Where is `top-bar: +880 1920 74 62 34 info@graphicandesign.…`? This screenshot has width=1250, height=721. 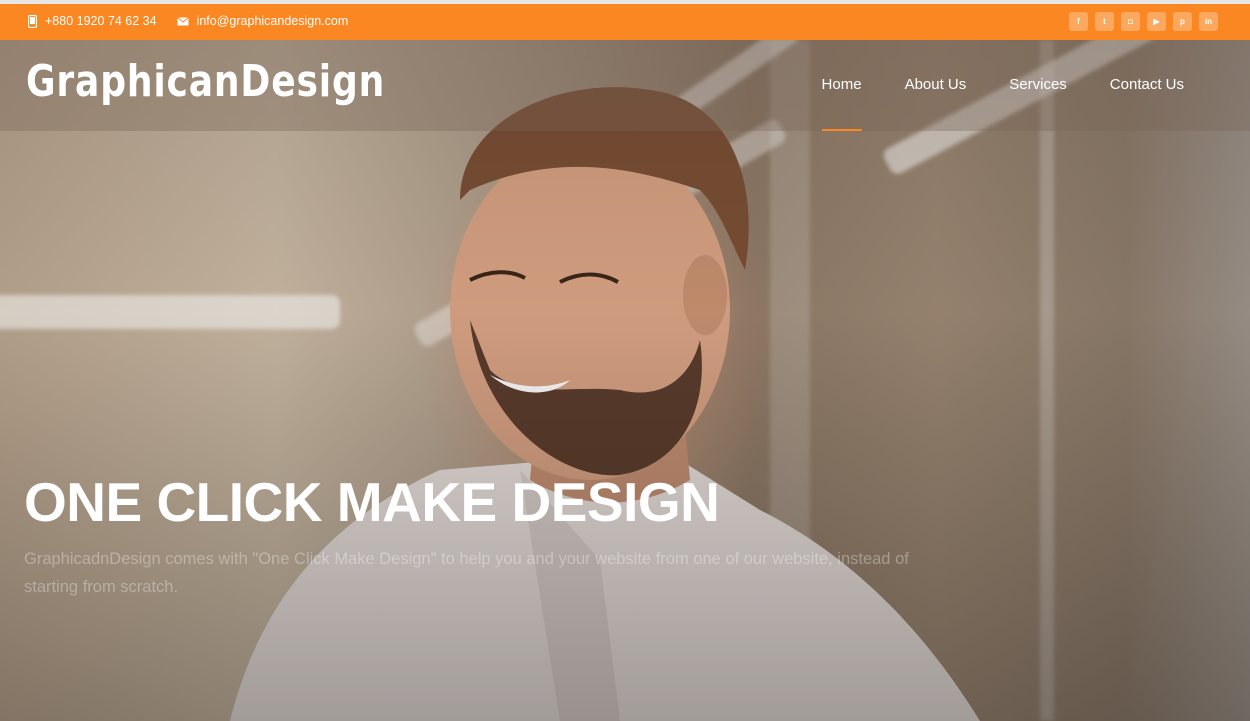 top-bar: +880 1920 74 62 34 info@graphicandesign.… is located at coordinates (625, 20).